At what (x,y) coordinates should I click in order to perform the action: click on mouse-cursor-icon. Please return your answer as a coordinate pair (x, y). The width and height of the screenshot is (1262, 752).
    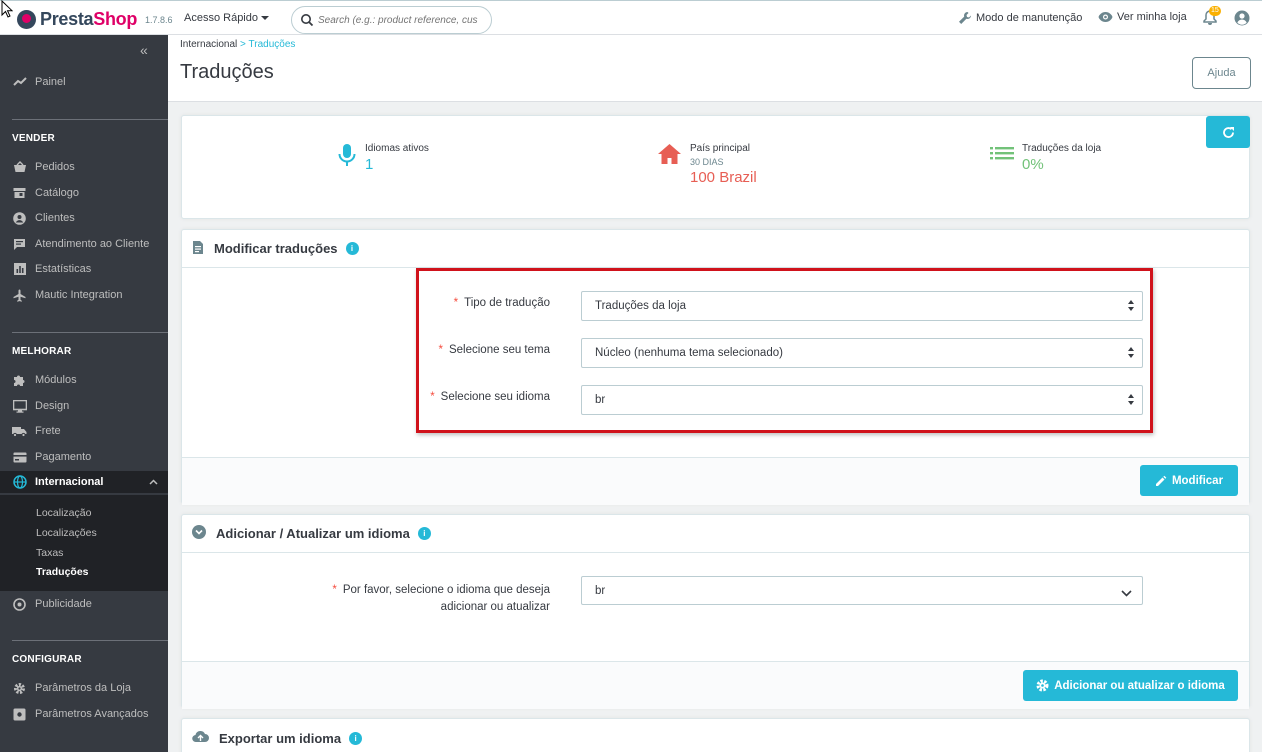
    Looking at the image, I should click on (7, 9).